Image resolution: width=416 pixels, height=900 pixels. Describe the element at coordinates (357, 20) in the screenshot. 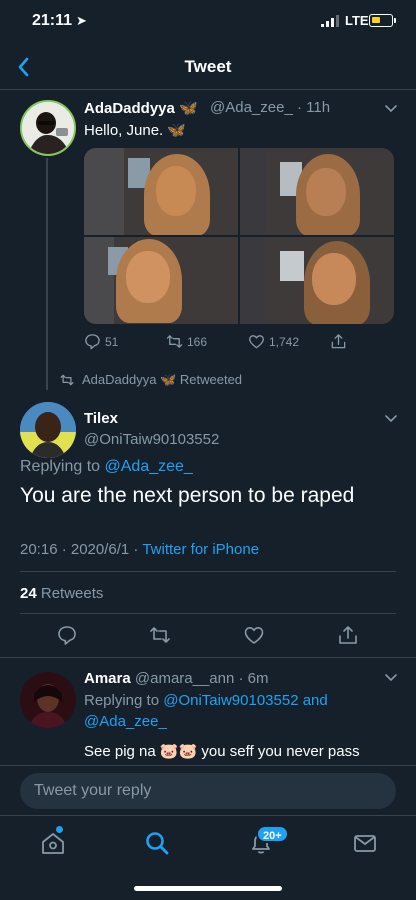

I see `network-label: LTE` at that location.